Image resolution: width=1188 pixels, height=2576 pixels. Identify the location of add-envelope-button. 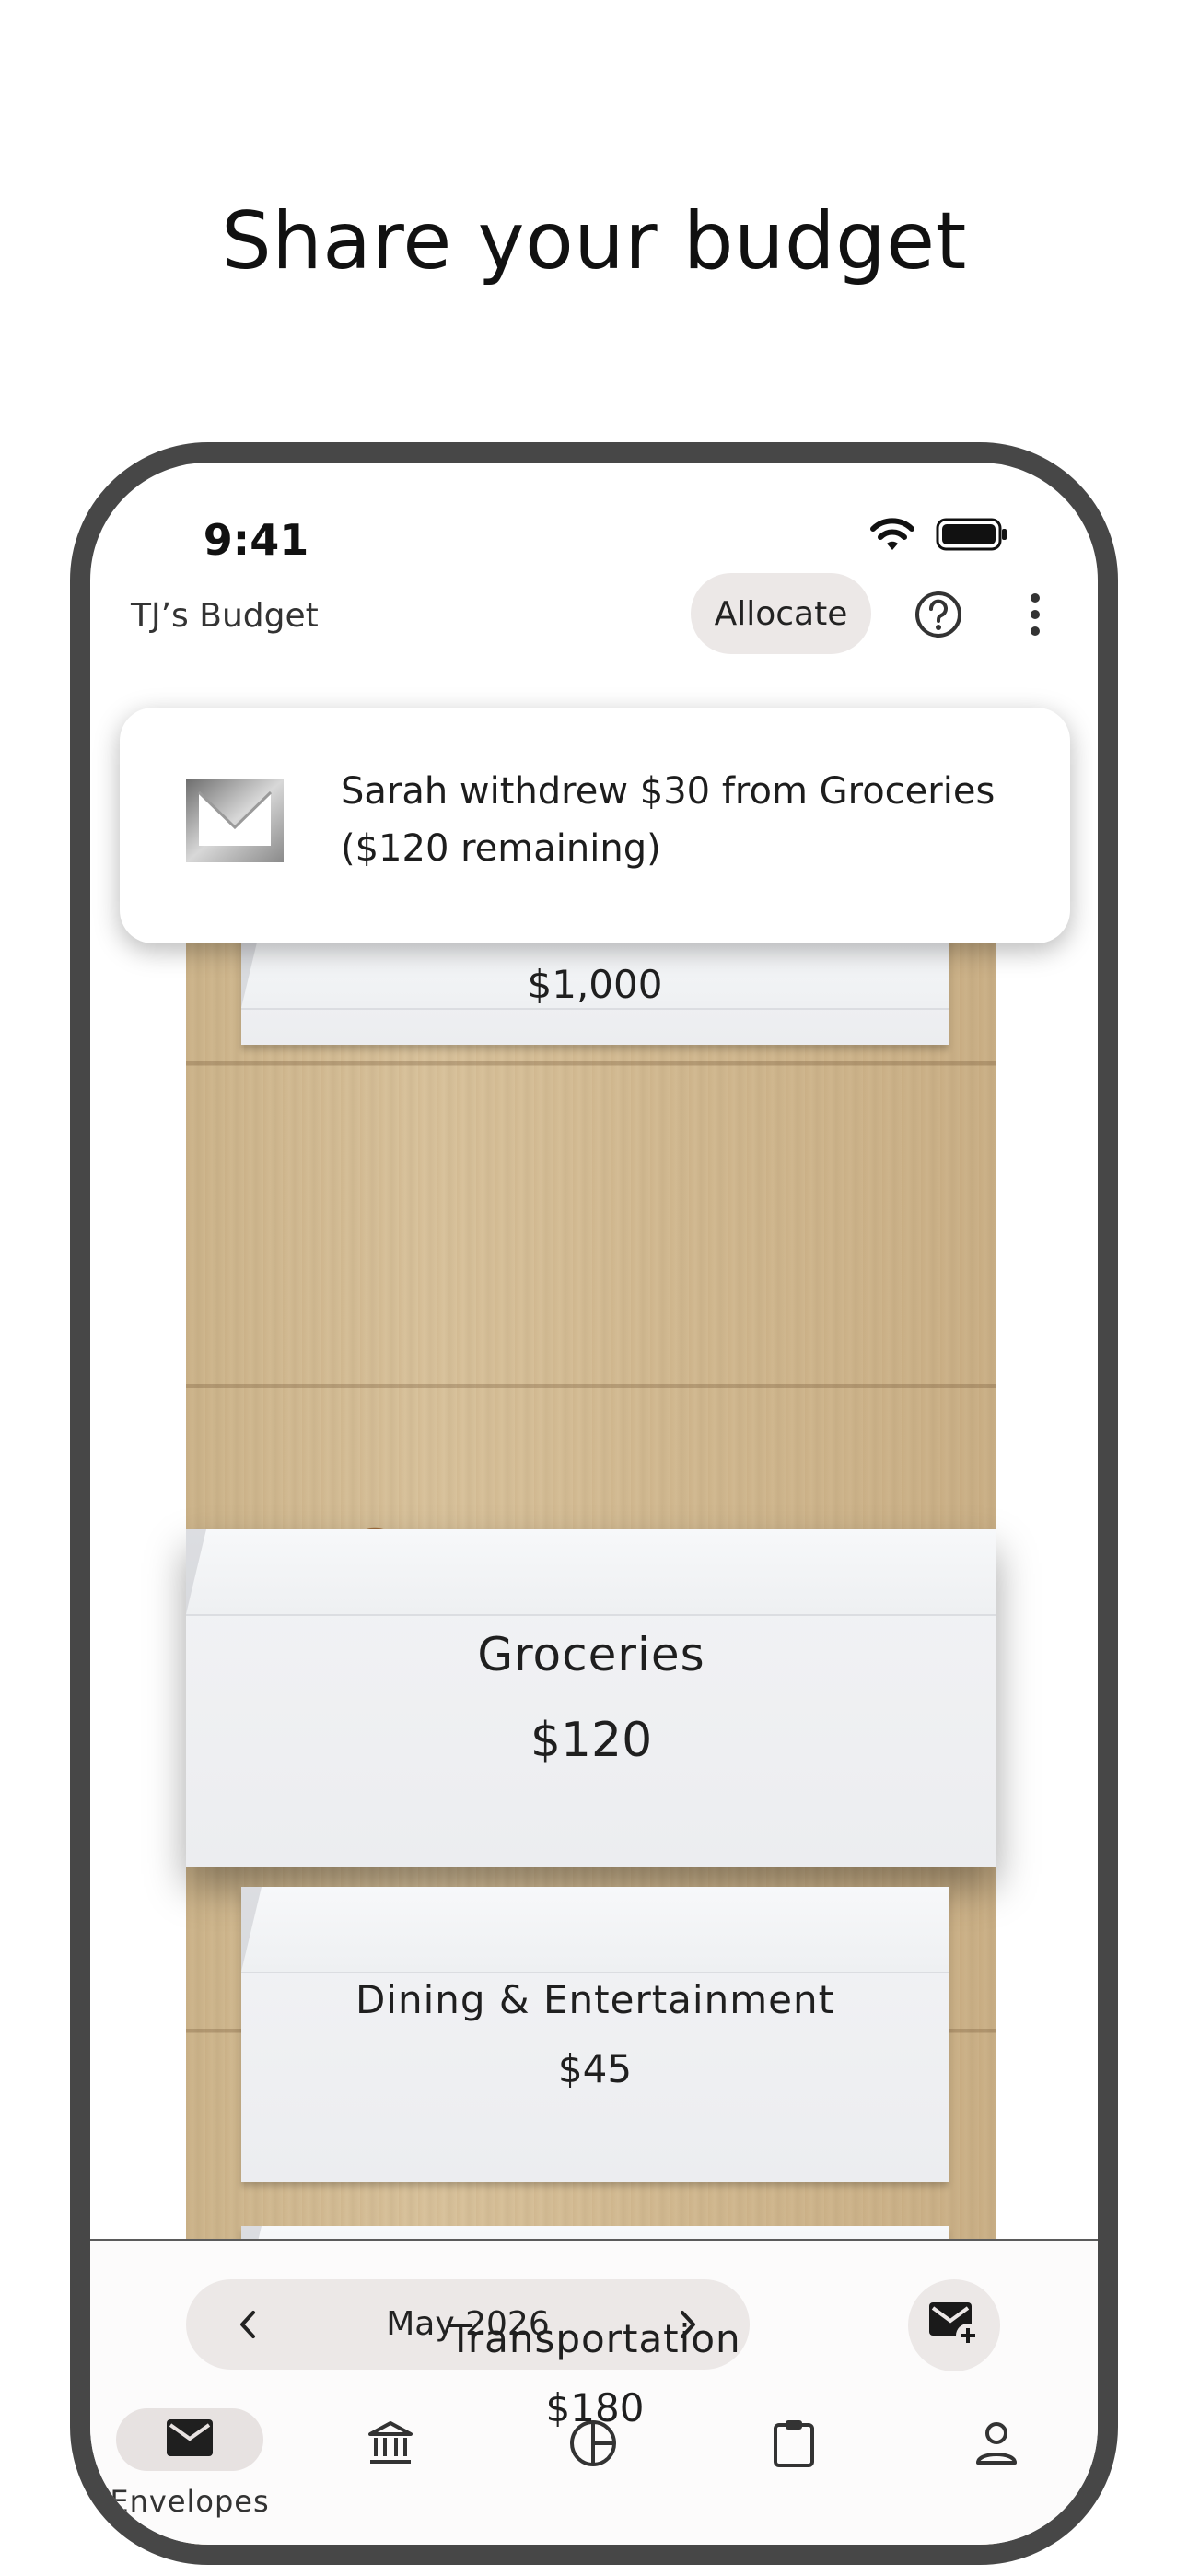
(954, 2325).